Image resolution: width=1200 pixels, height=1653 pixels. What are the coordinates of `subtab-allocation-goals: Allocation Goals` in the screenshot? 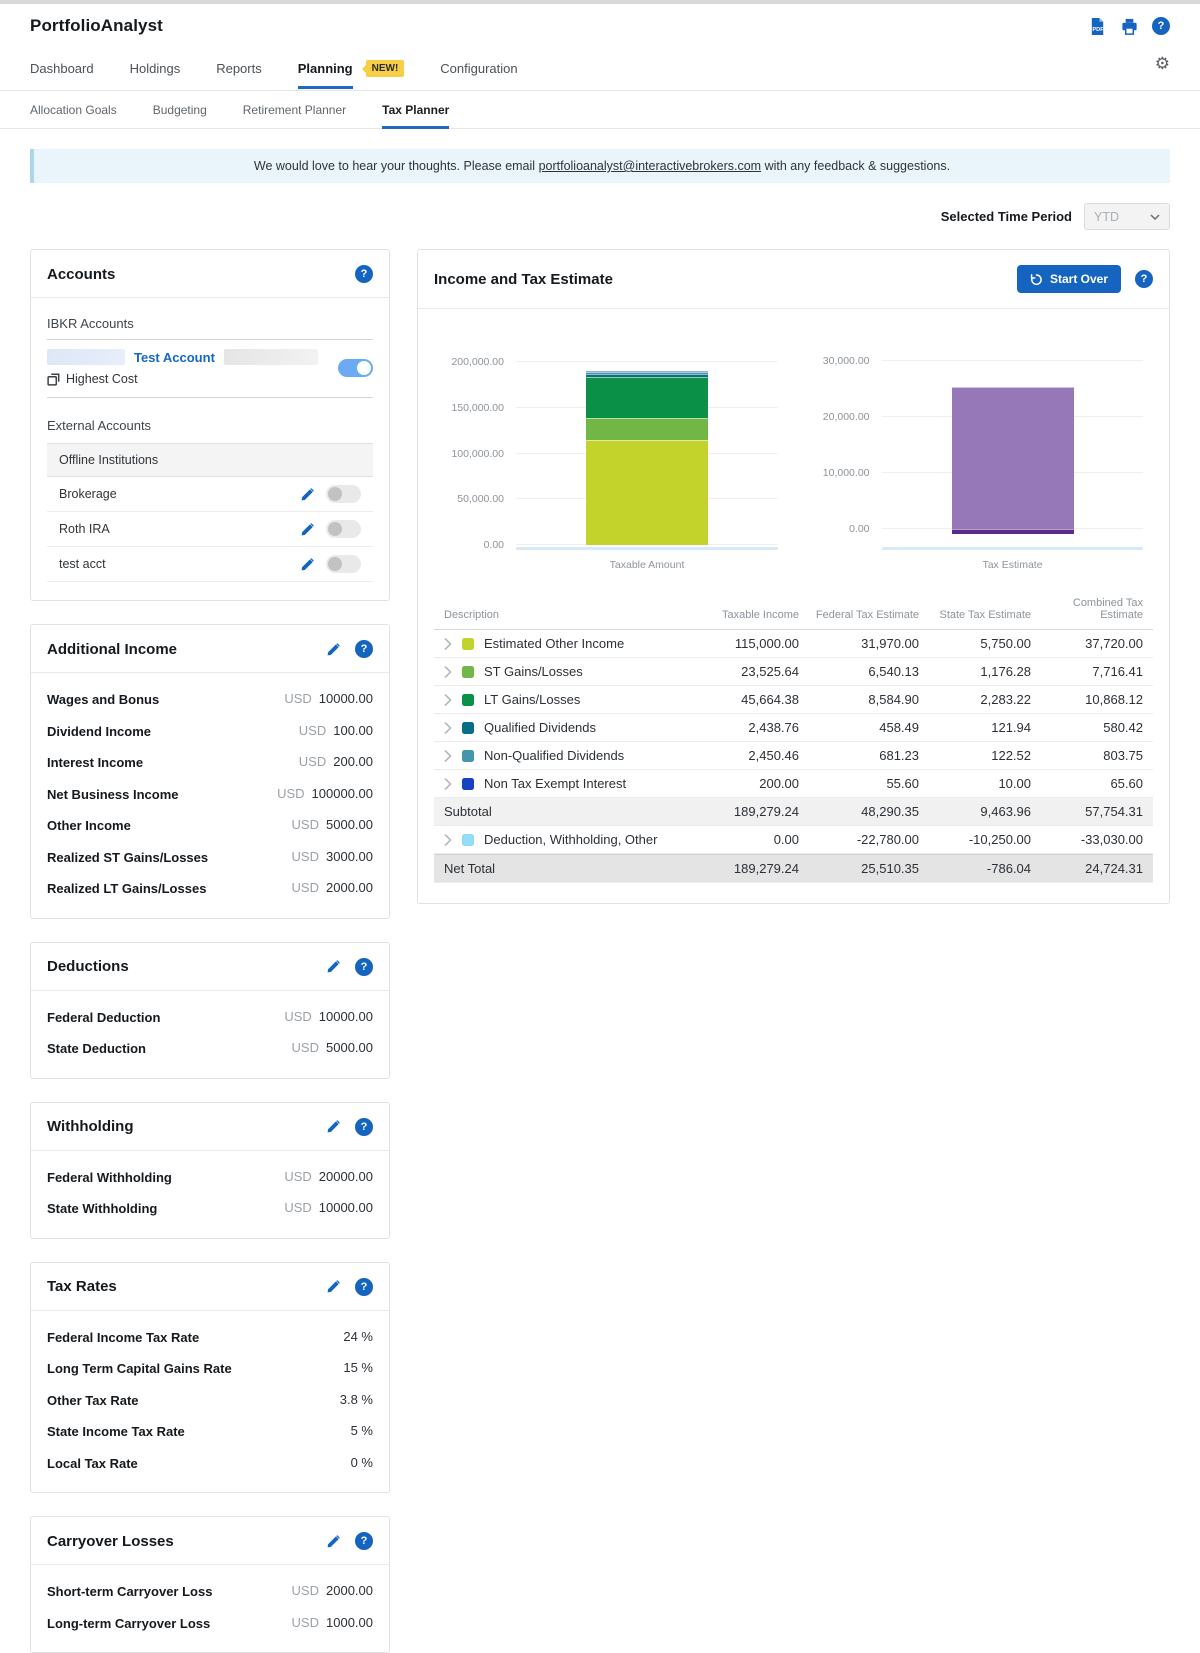 It's located at (73, 109).